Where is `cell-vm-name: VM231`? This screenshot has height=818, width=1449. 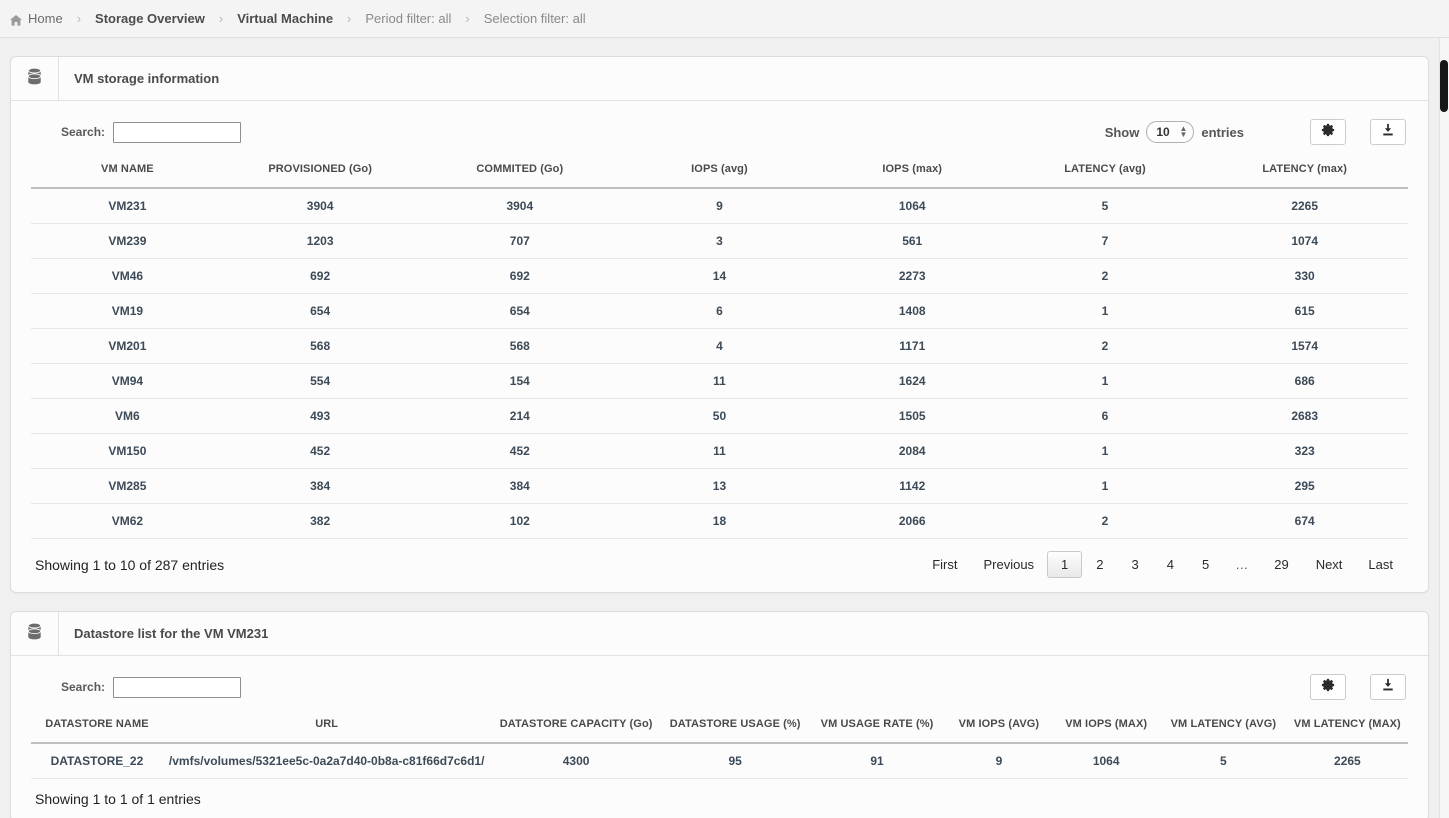 cell-vm-name: VM231 is located at coordinates (127, 206).